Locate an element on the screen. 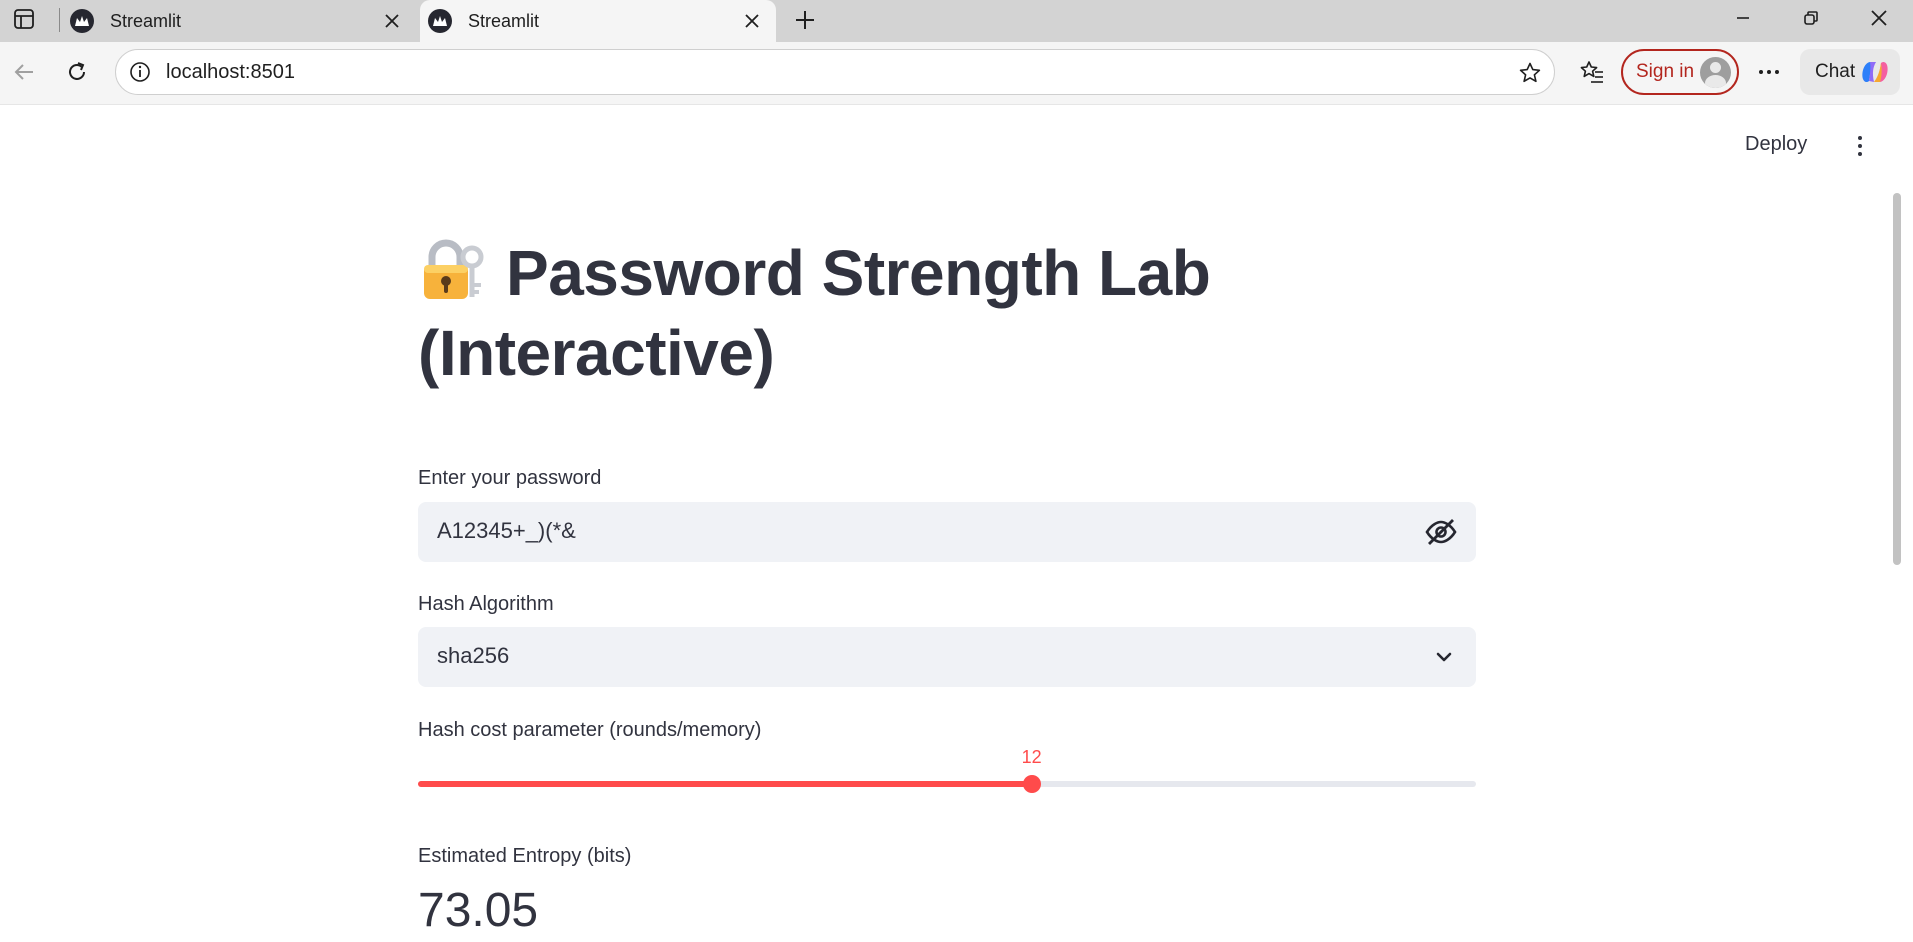 The image size is (1913, 942). chevron-down-icon is located at coordinates (1444, 657).